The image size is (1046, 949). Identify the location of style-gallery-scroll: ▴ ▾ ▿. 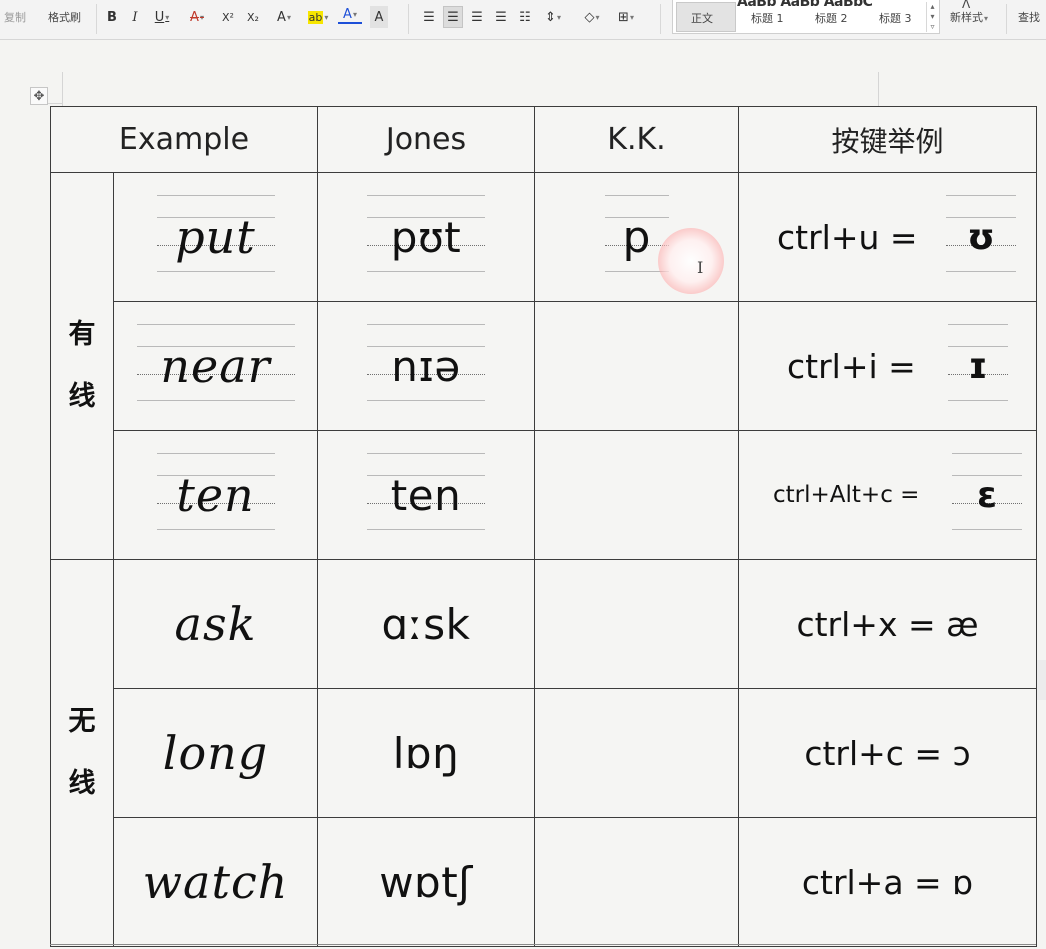
(932, 17).